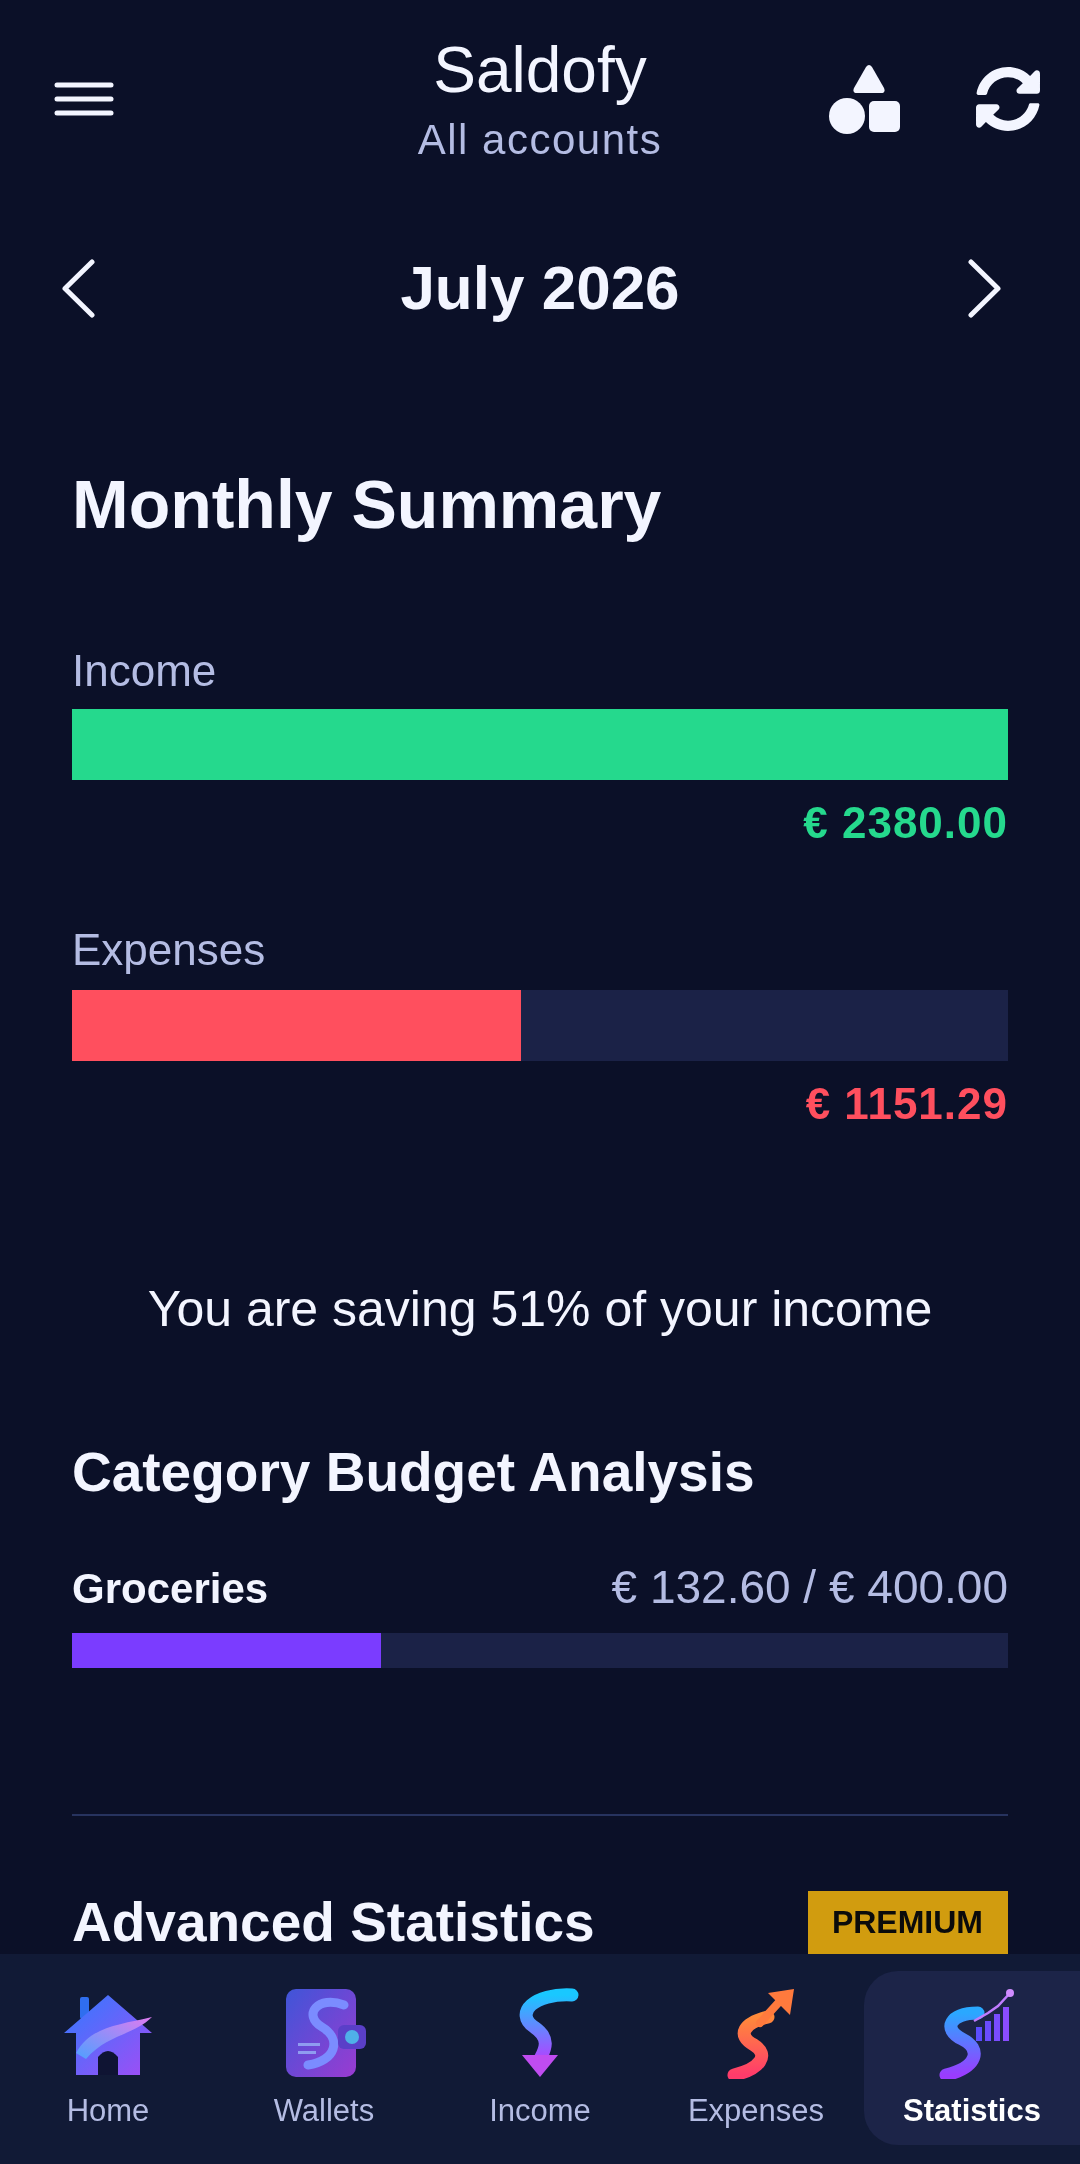  I want to click on section-title: Monthly Summary, so click(367, 504).